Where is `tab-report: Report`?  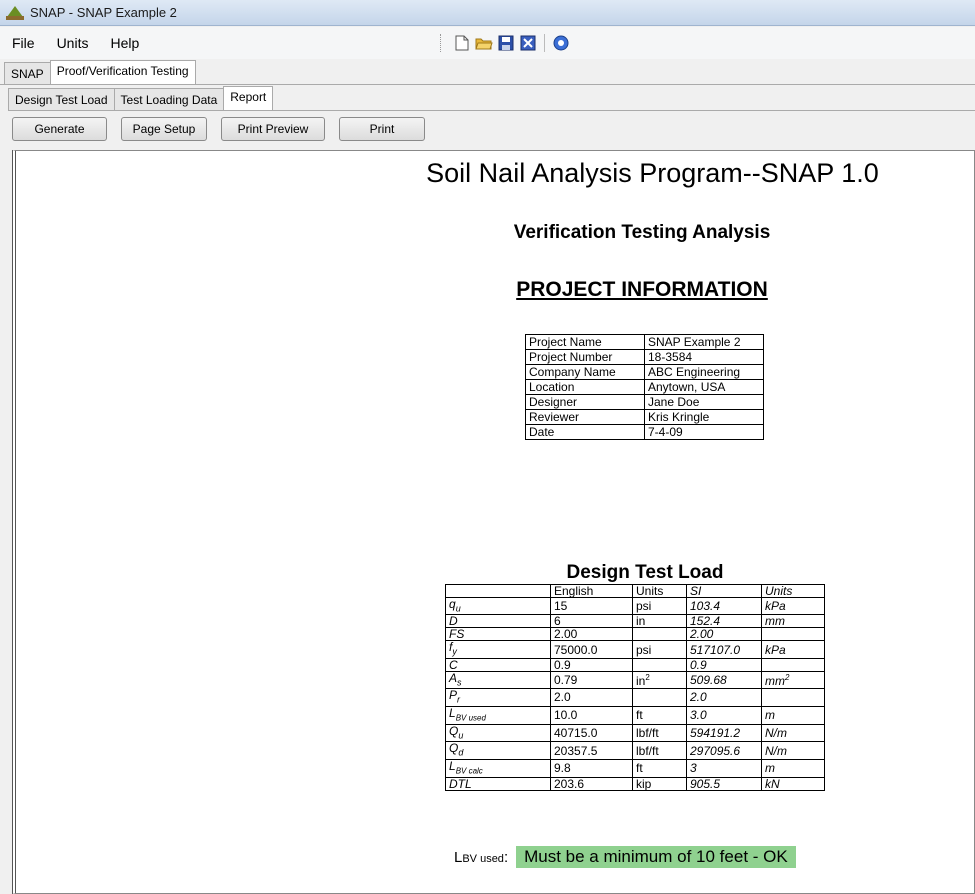 tab-report: Report is located at coordinates (248, 98).